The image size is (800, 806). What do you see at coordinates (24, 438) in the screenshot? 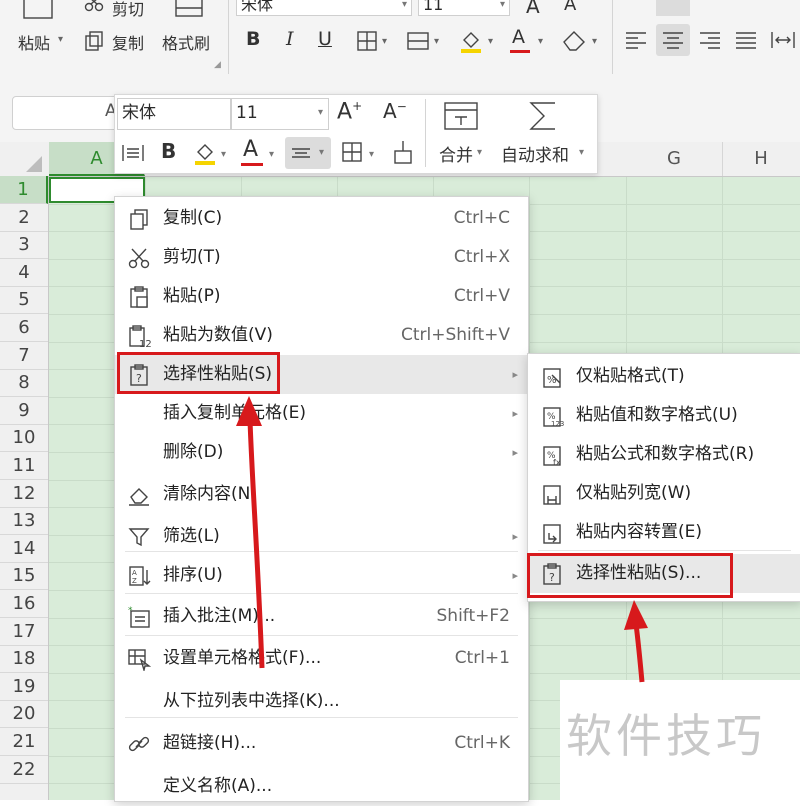
I see `row-header-10: 10` at bounding box center [24, 438].